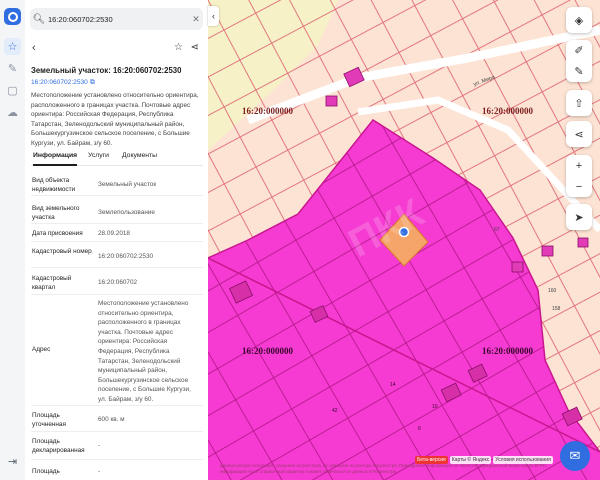 The height and width of the screenshot is (480, 600). What do you see at coordinates (126, 212) in the screenshot?
I see `info-row-value: Землепользование` at bounding box center [126, 212].